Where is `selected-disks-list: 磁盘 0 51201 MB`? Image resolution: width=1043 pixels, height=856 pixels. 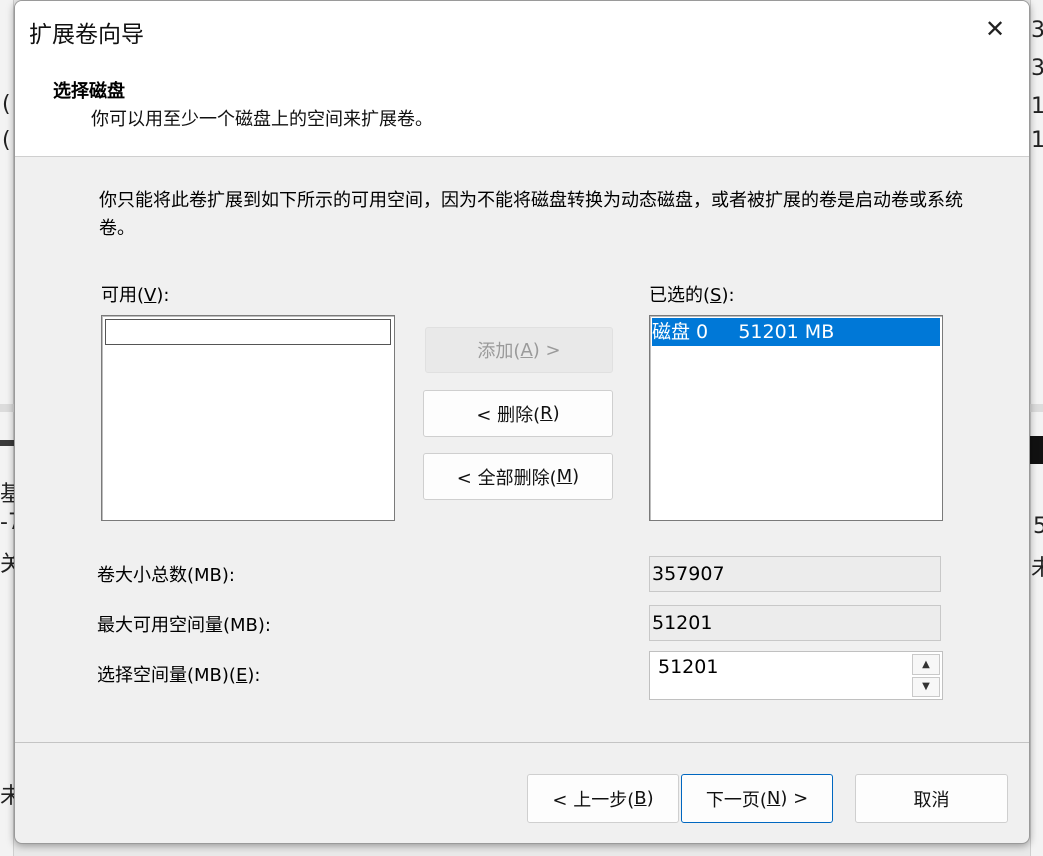
selected-disks-list: 磁盘 0 51201 MB is located at coordinates (796, 418).